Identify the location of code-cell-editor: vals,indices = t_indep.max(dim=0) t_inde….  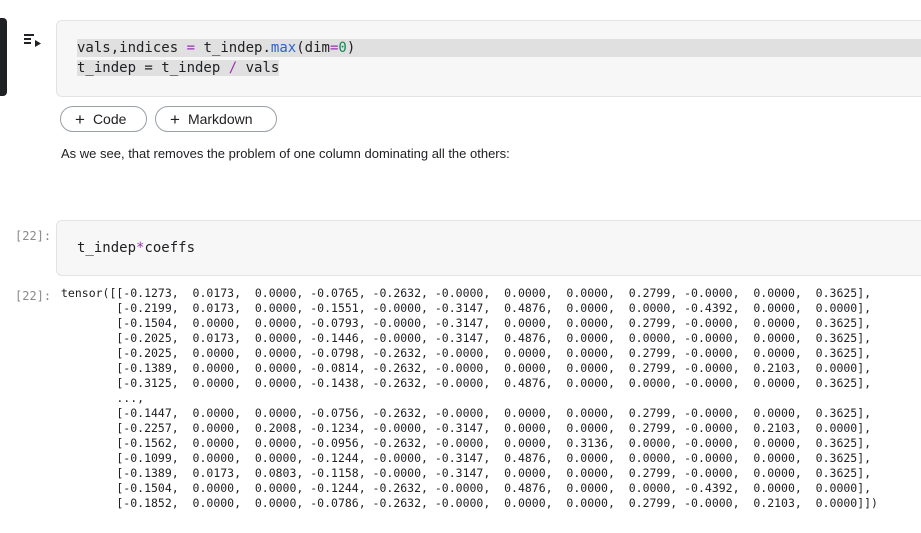
(488, 58).